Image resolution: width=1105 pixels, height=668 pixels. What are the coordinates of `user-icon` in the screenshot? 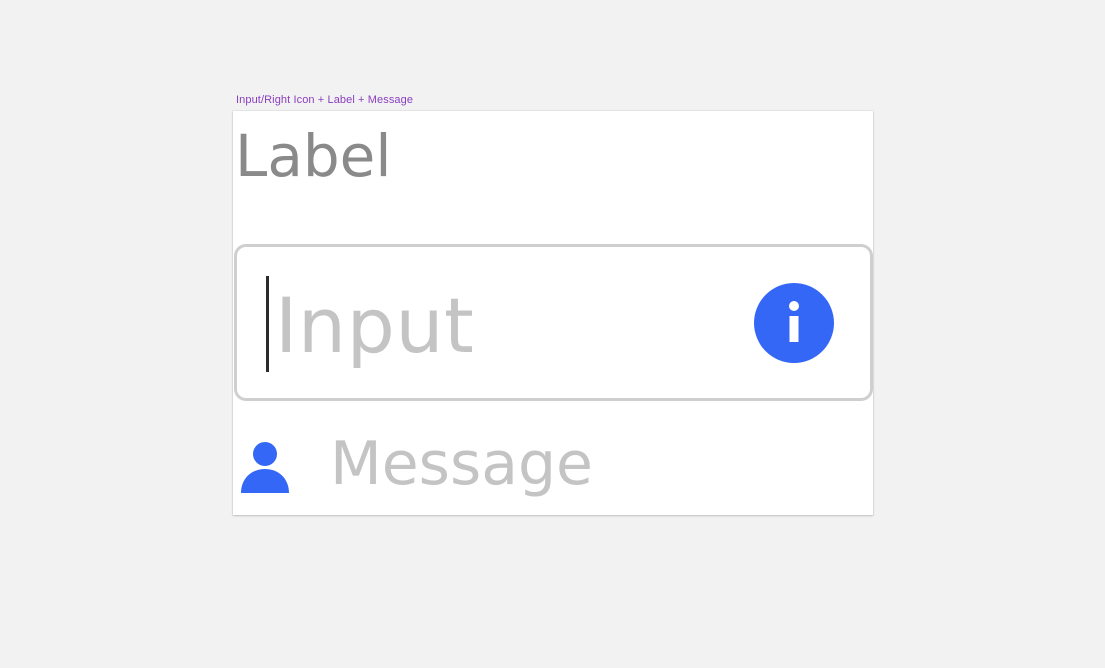 It's located at (265, 467).